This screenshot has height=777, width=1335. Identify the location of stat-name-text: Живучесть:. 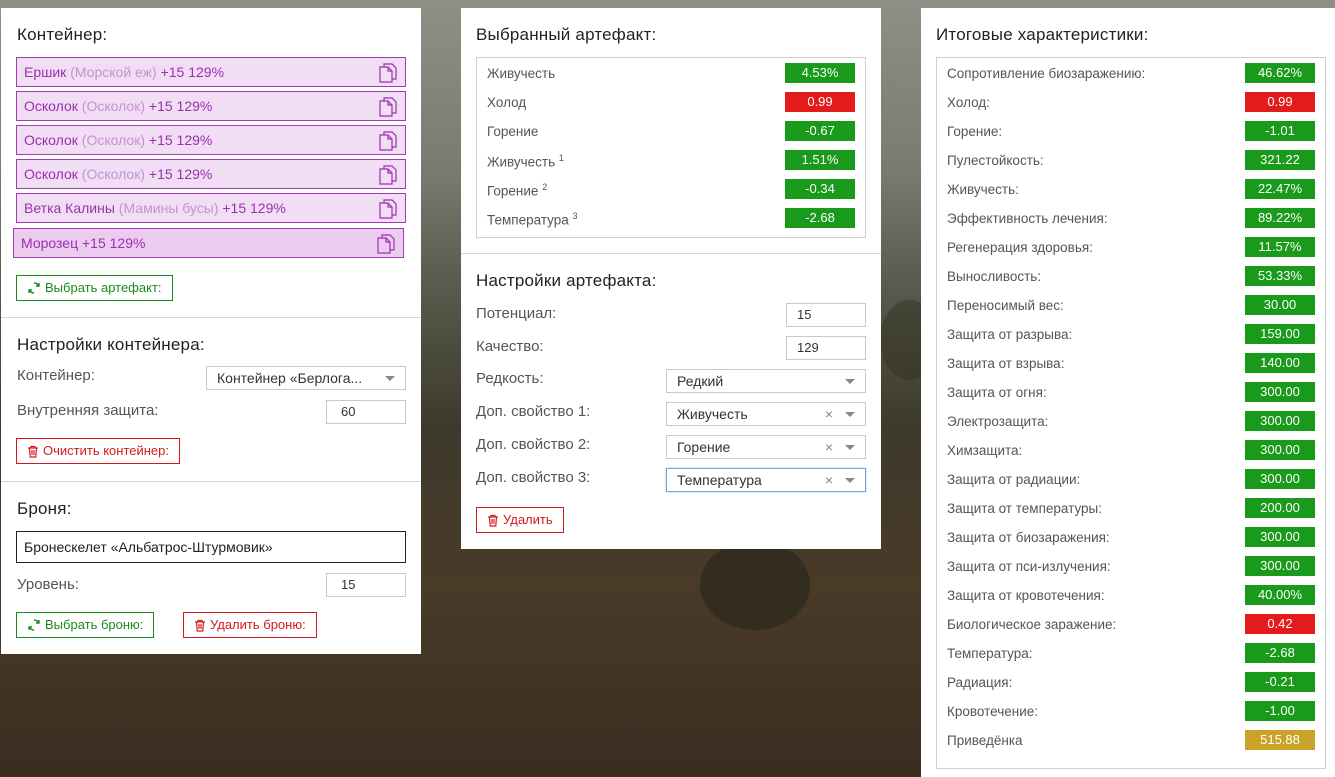
(983, 189).